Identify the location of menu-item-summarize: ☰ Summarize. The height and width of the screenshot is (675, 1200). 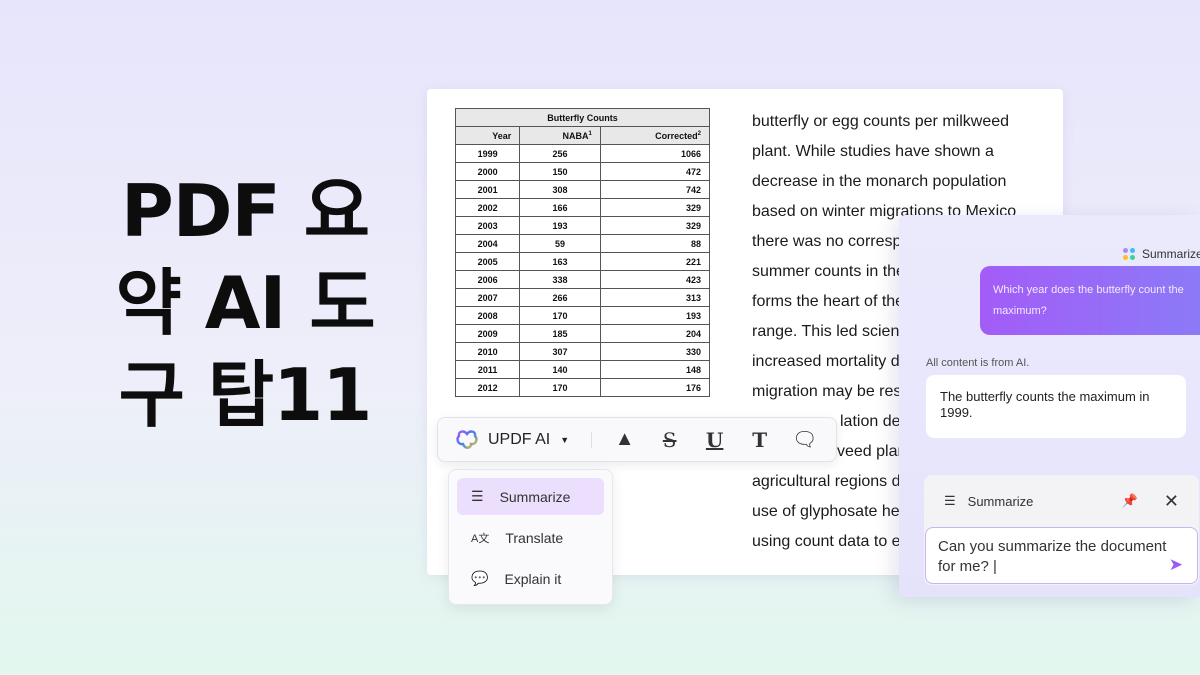
(530, 496).